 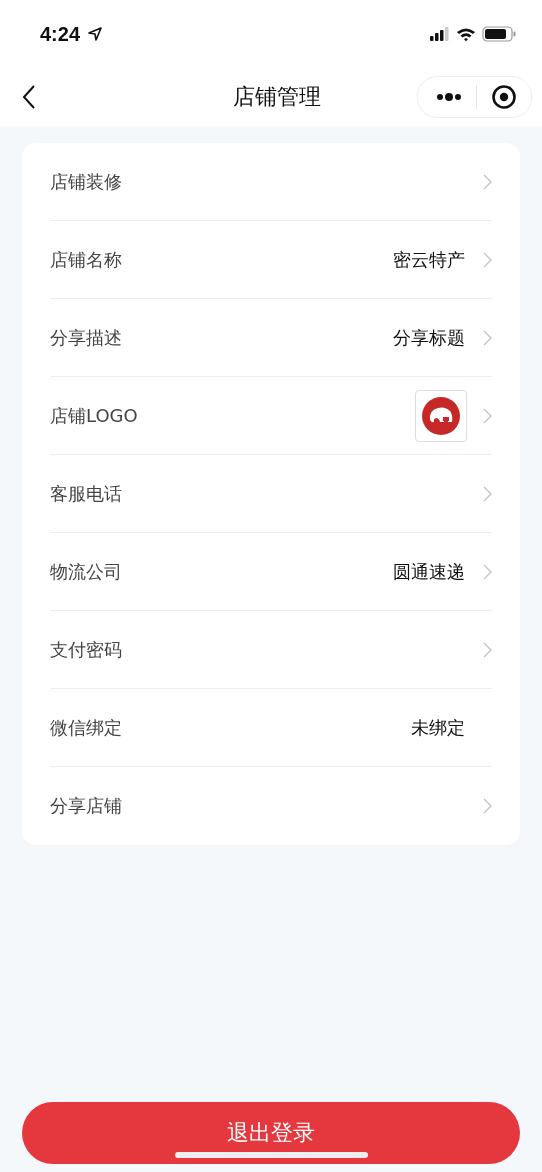 I want to click on row-value: 密云特产, so click(x=429, y=259).